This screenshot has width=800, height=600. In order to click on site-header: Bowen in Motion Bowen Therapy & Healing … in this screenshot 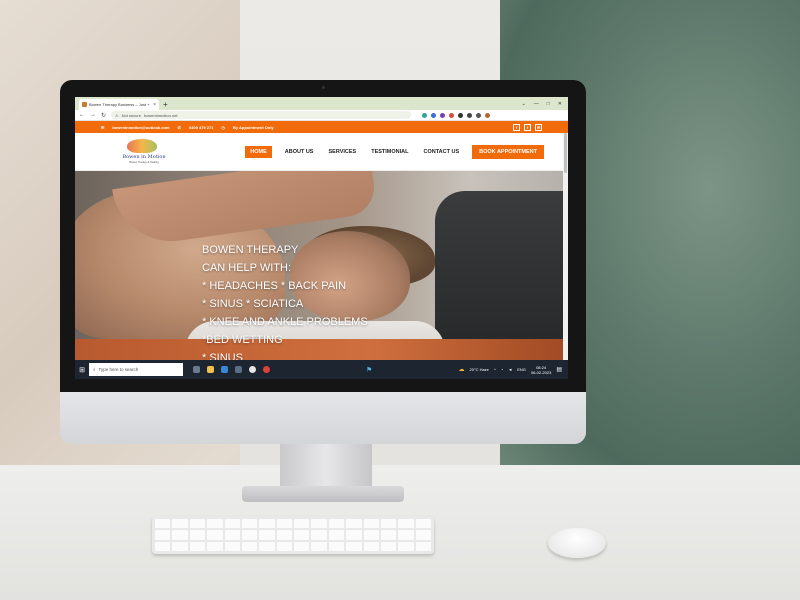, I will do `click(321, 152)`.